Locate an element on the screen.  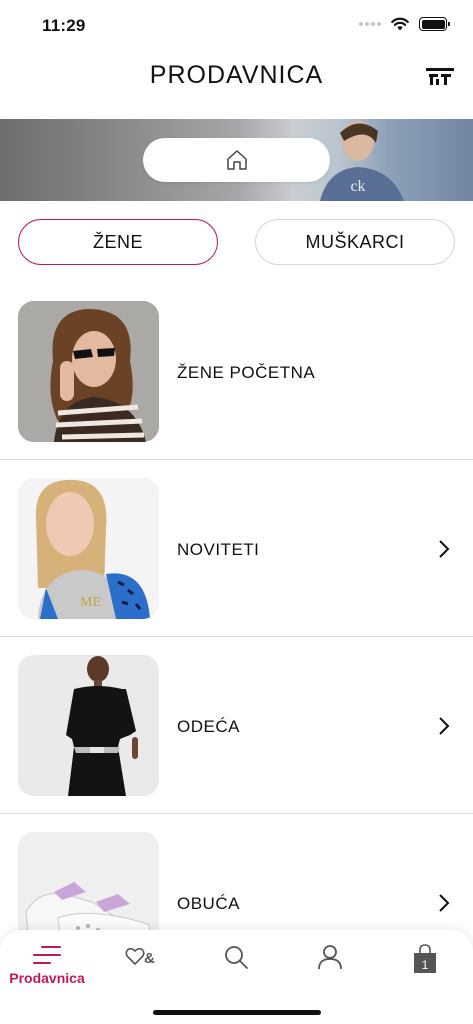
status-icons is located at coordinates (404, 24).